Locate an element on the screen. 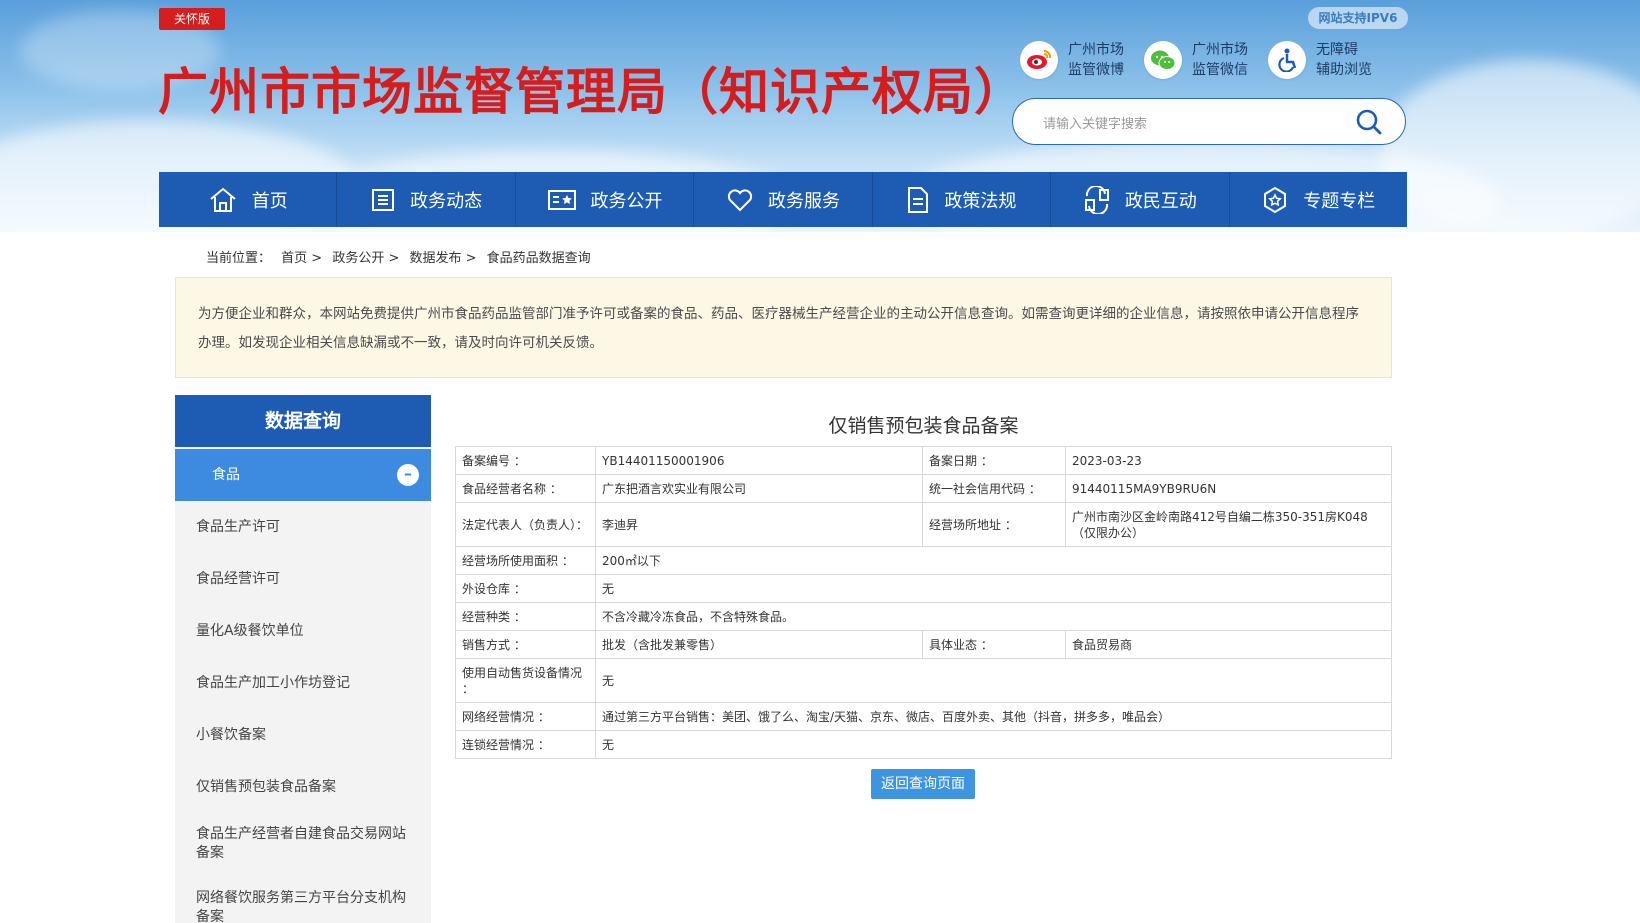  quick-link-accessibility: 无障碍 辅助浏览 is located at coordinates (1327, 60).